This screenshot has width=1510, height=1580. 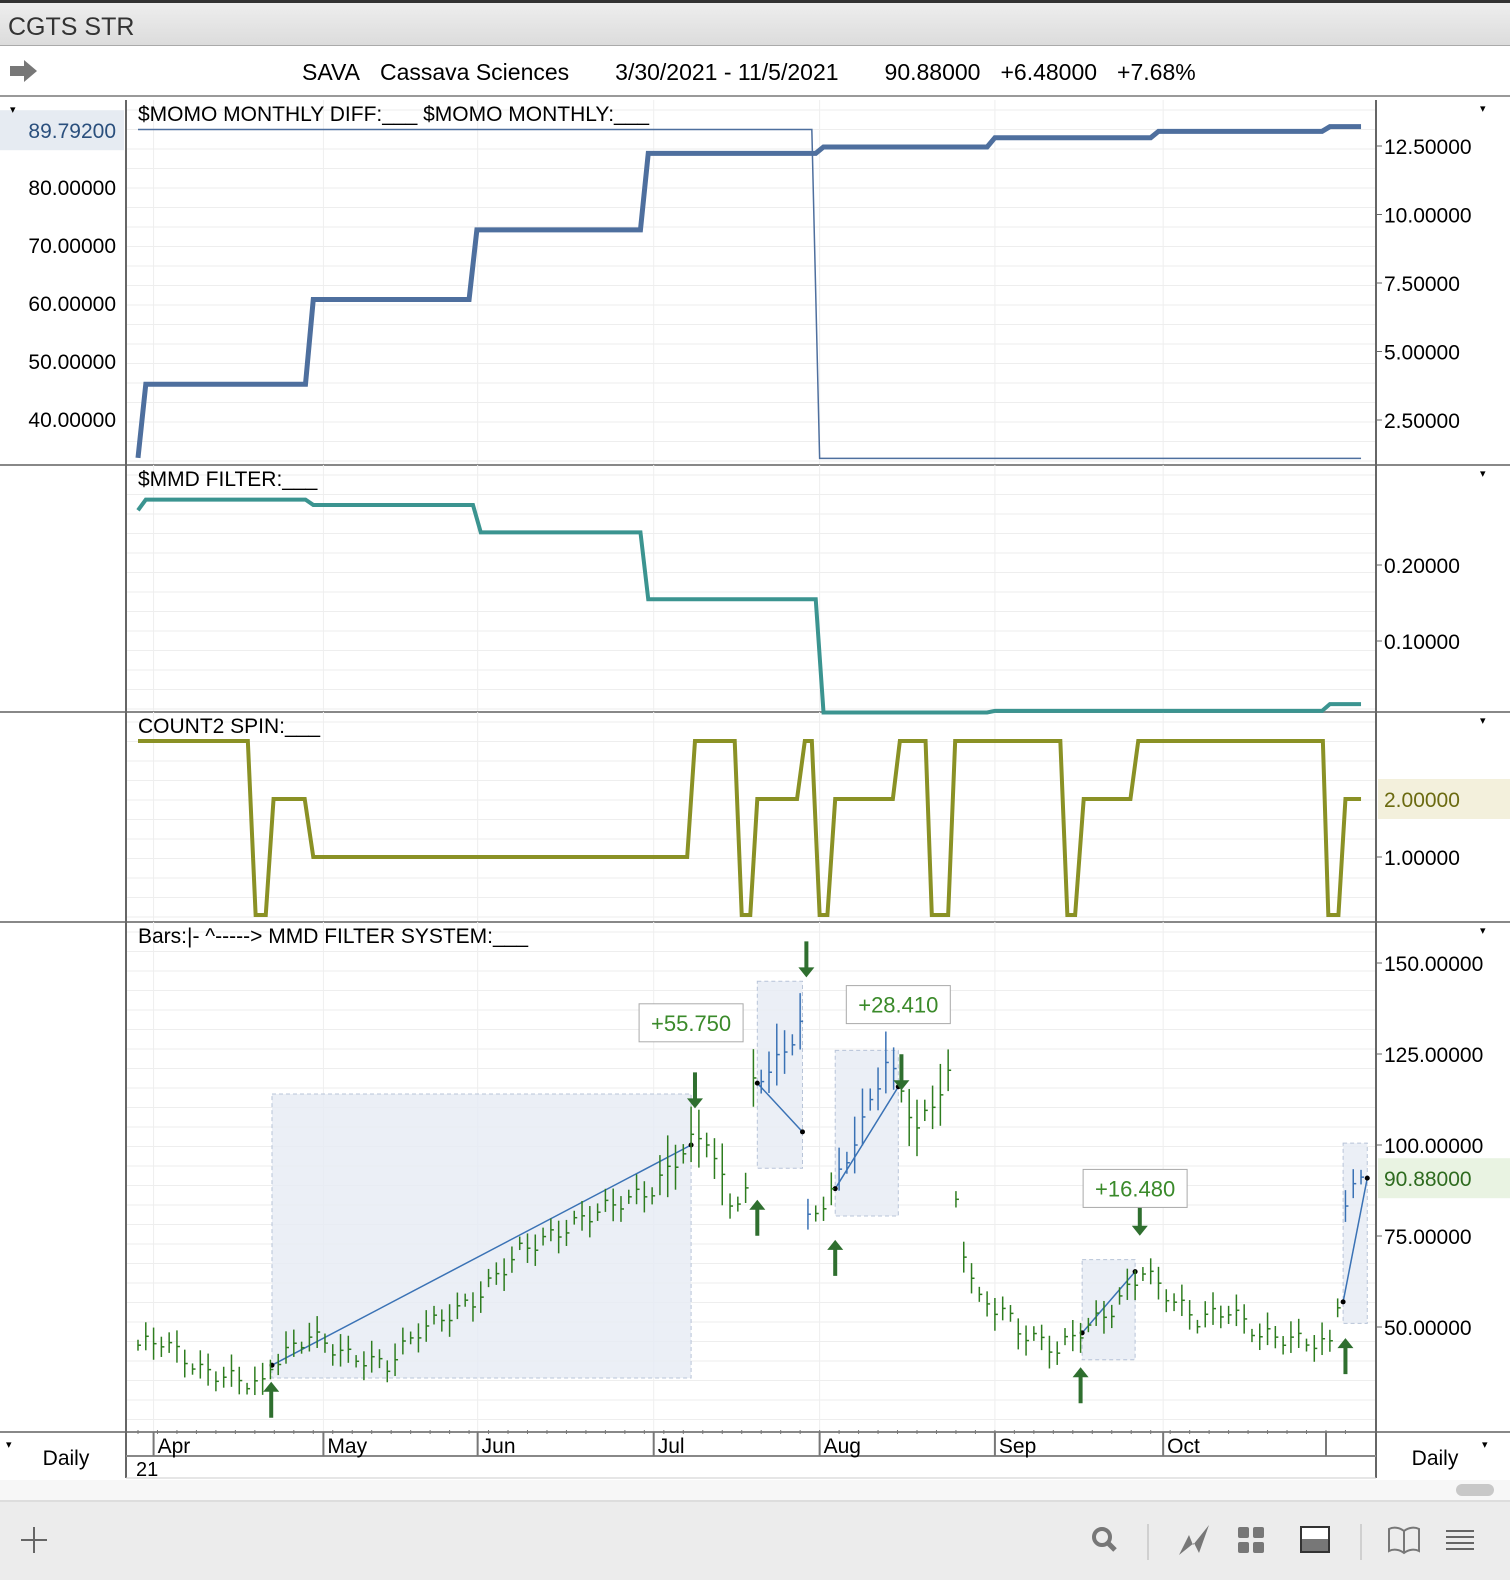 I want to click on right-tick-label: 0.10000, so click(x=1422, y=642).